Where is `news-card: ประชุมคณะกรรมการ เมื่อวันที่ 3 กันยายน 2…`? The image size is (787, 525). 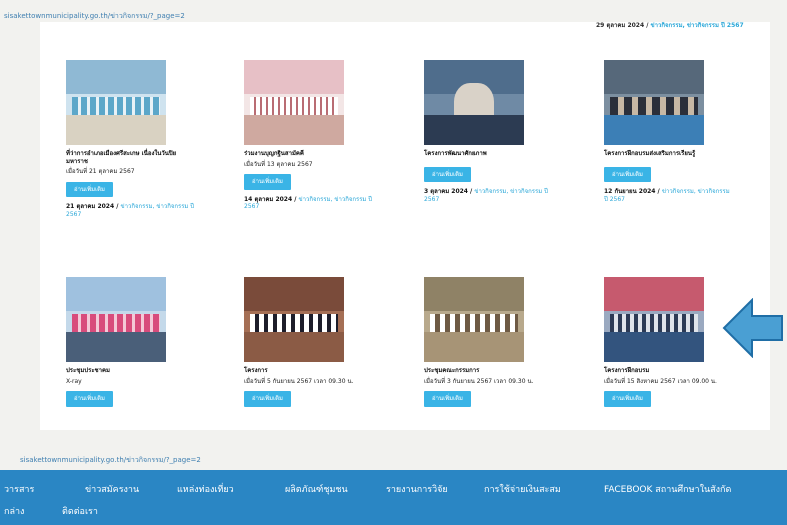 news-card: ประชุมคณะกรรมการ เมื่อวันที่ 3 กันยายน 2… is located at coordinates (489, 342).